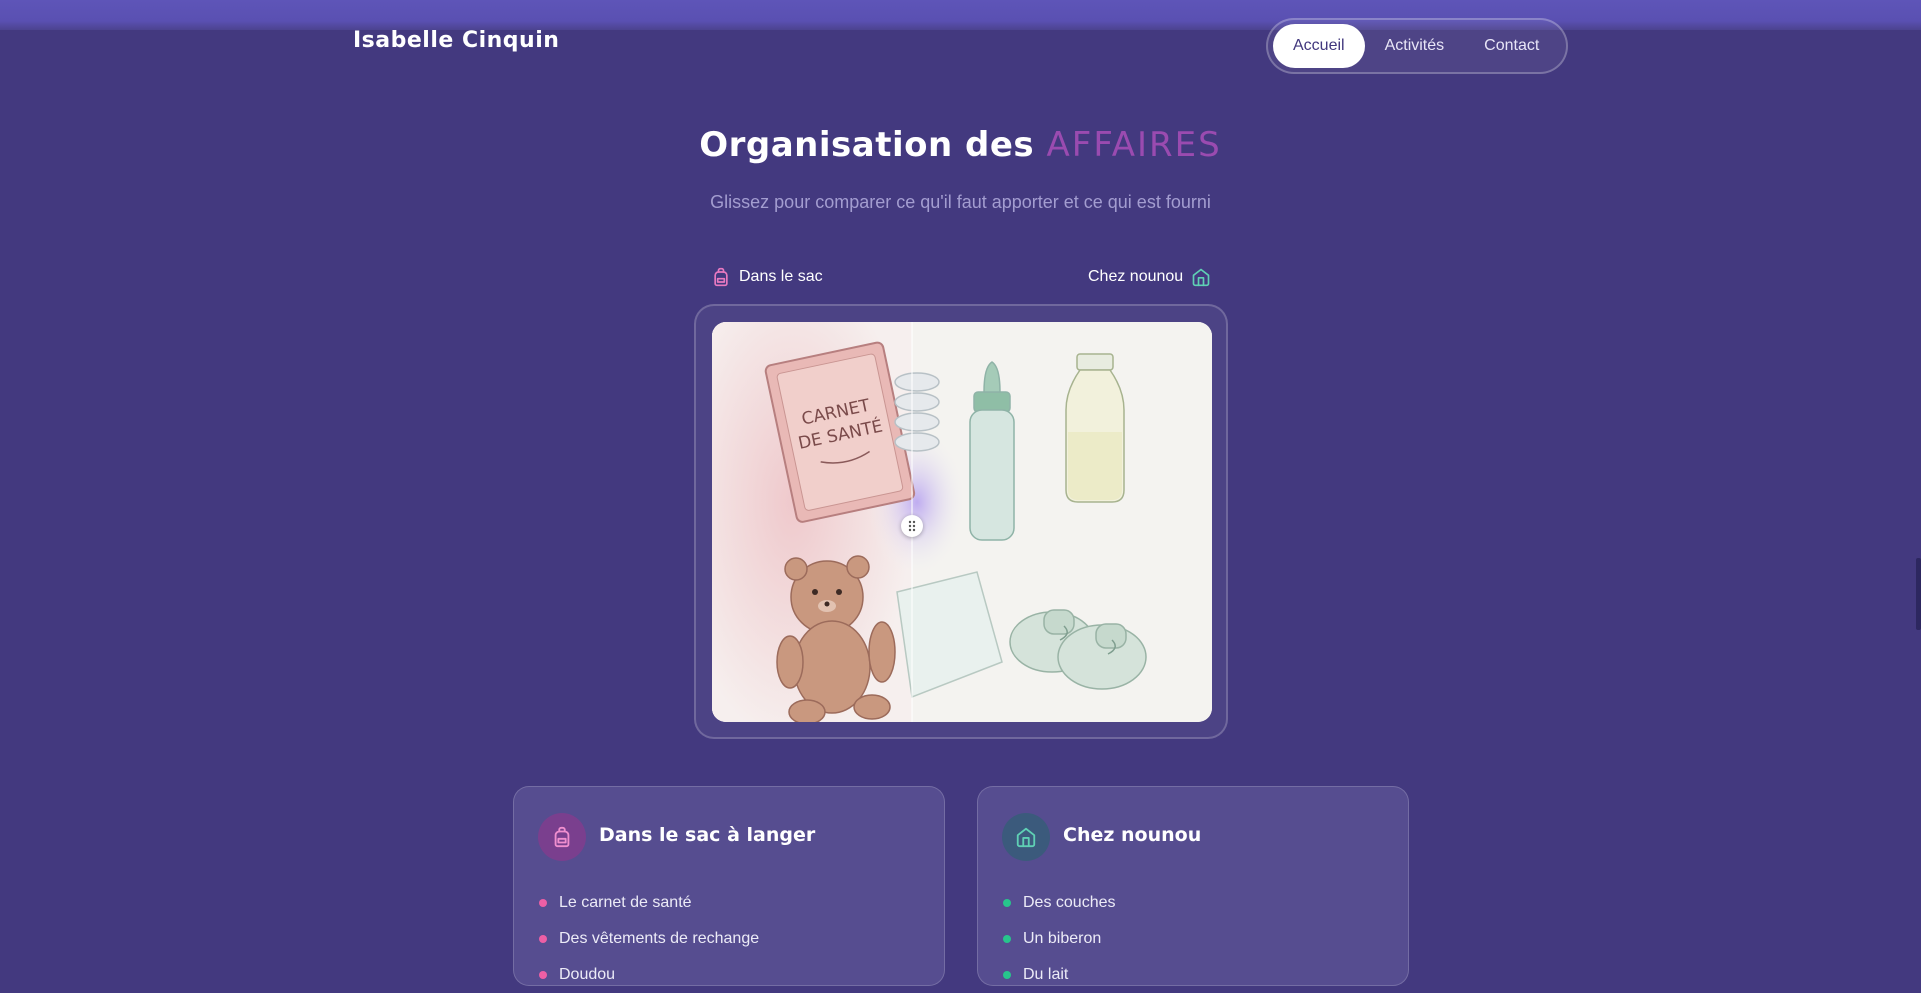 This screenshot has width=1921, height=993. I want to click on comparison-slider-frame: CARNET DE SANTÉ, so click(961, 521).